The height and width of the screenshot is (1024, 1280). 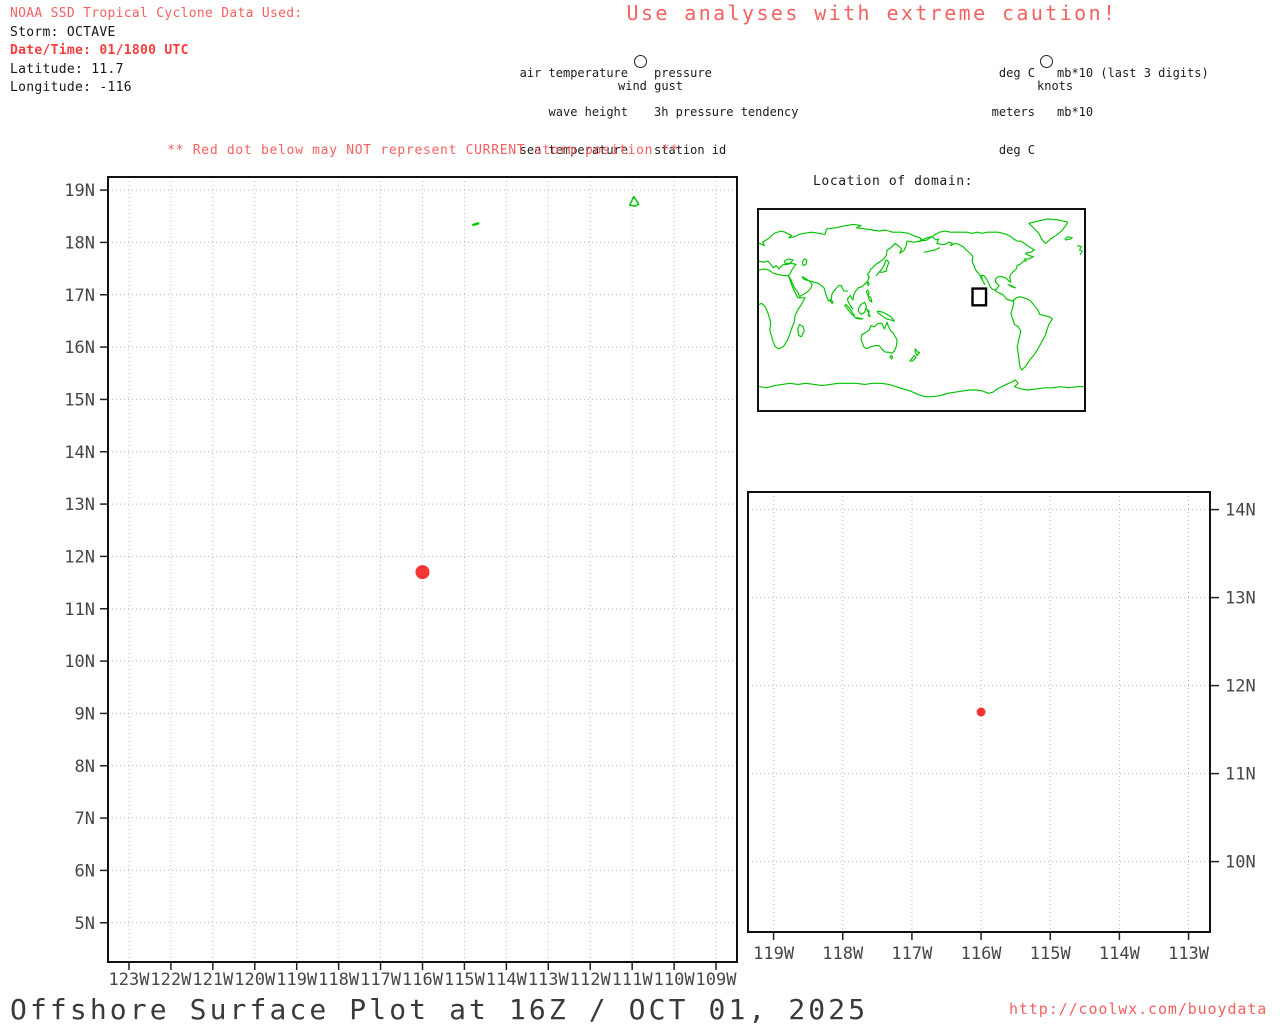 I want to click on coastline-cuba, so click(x=1011, y=285).